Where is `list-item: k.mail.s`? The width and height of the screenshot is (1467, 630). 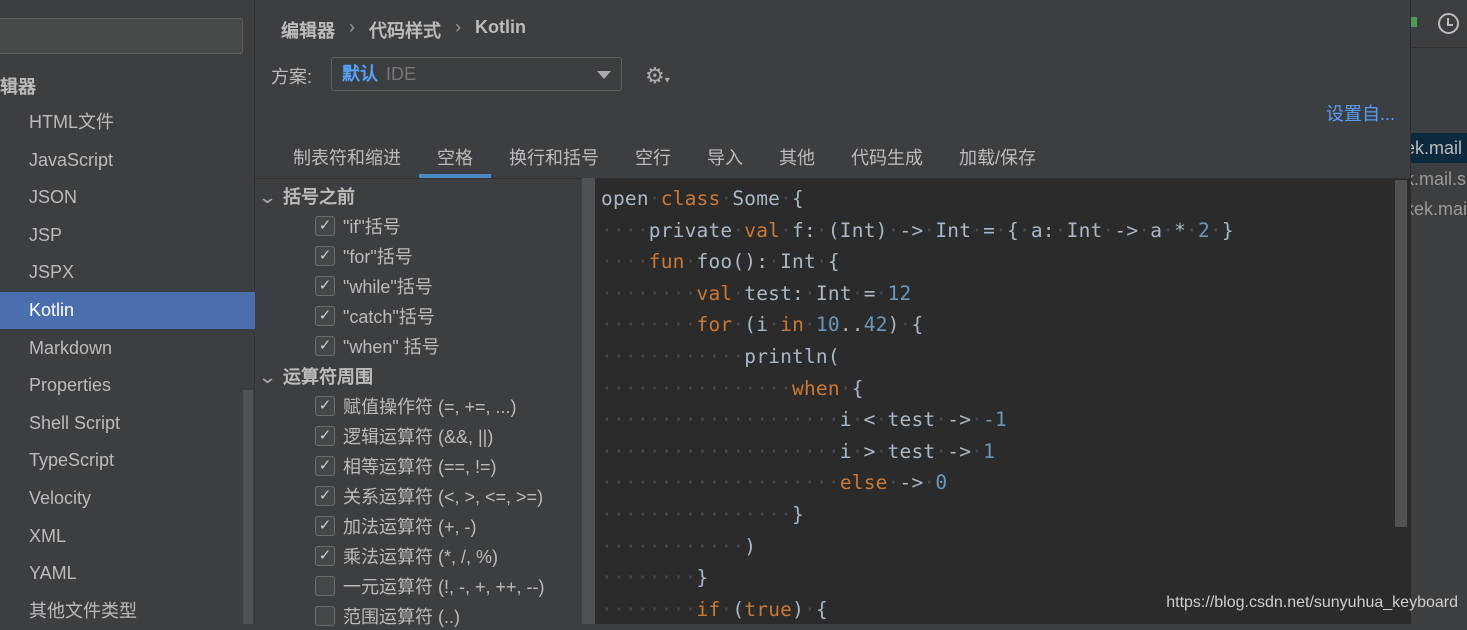 list-item: k.mail.s is located at coordinates (1439, 179).